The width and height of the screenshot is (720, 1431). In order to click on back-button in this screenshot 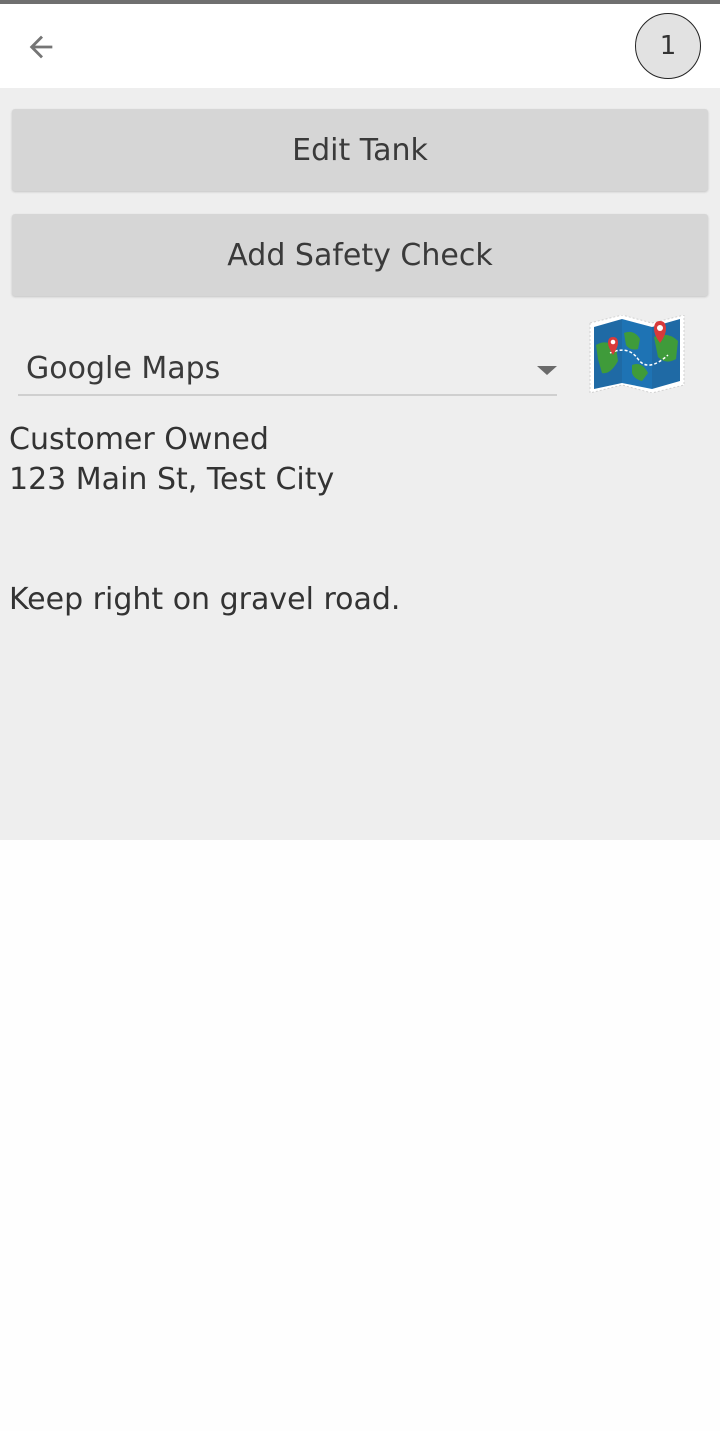, I will do `click(41, 47)`.